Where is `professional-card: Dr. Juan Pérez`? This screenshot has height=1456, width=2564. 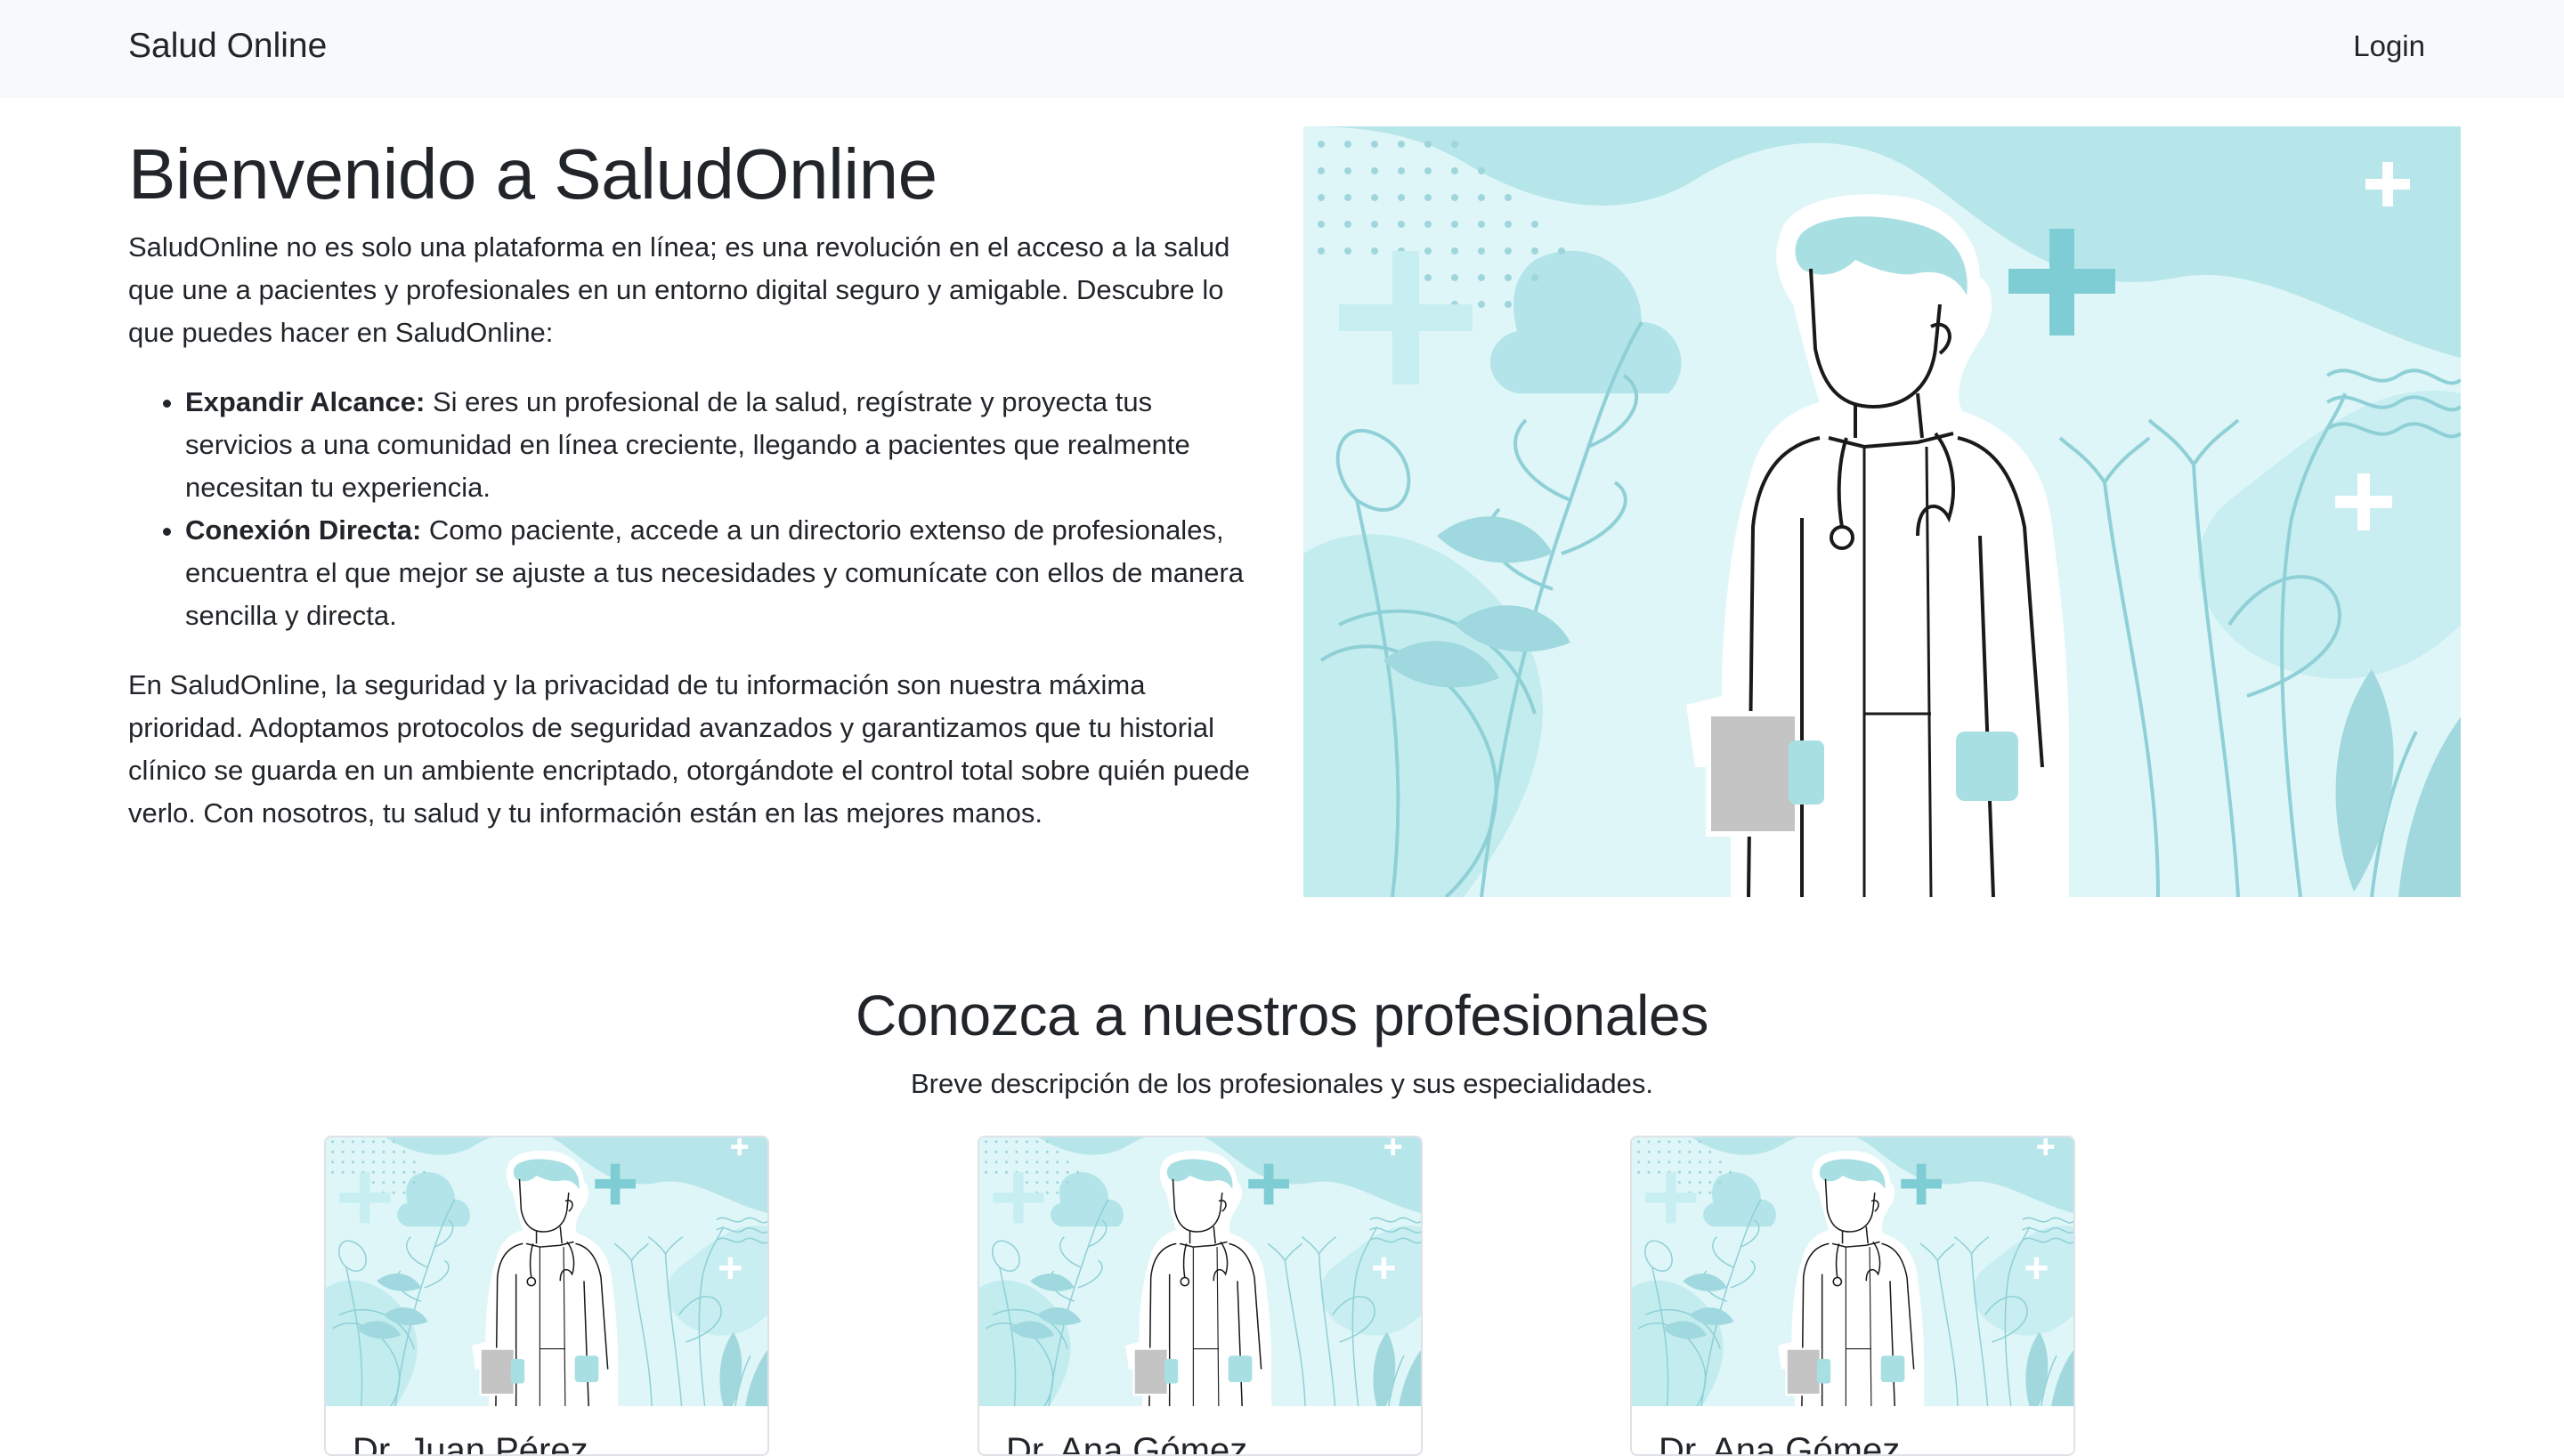 professional-card: Dr. Juan Pérez is located at coordinates (546, 1296).